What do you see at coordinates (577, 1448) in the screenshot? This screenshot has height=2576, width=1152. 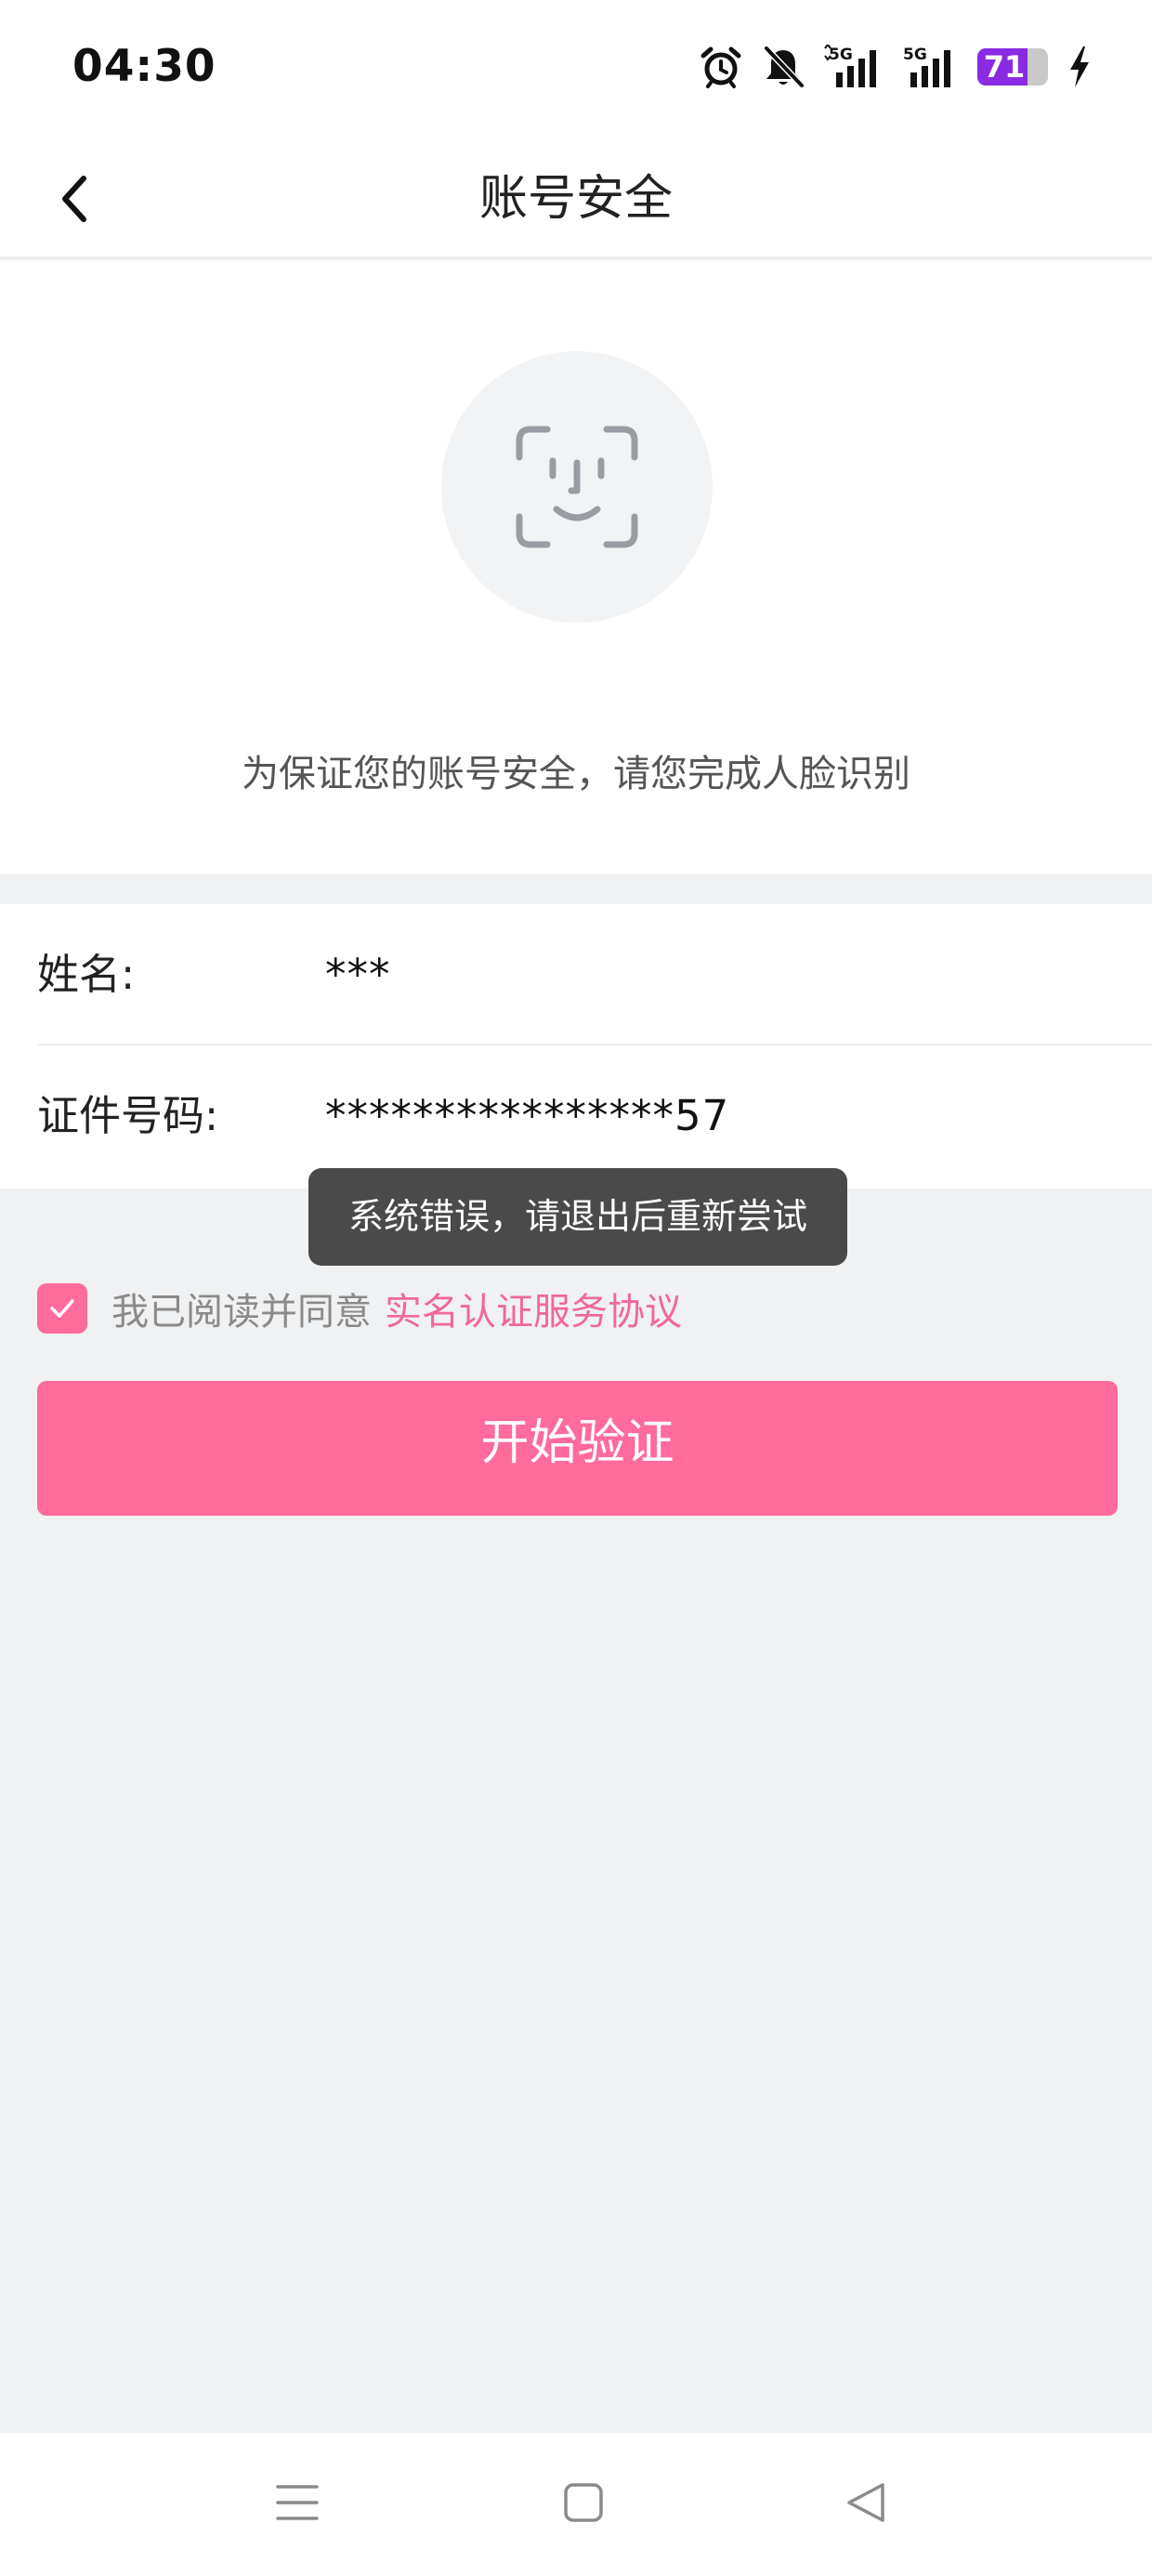 I see `start-verification-button: 开始验证` at bounding box center [577, 1448].